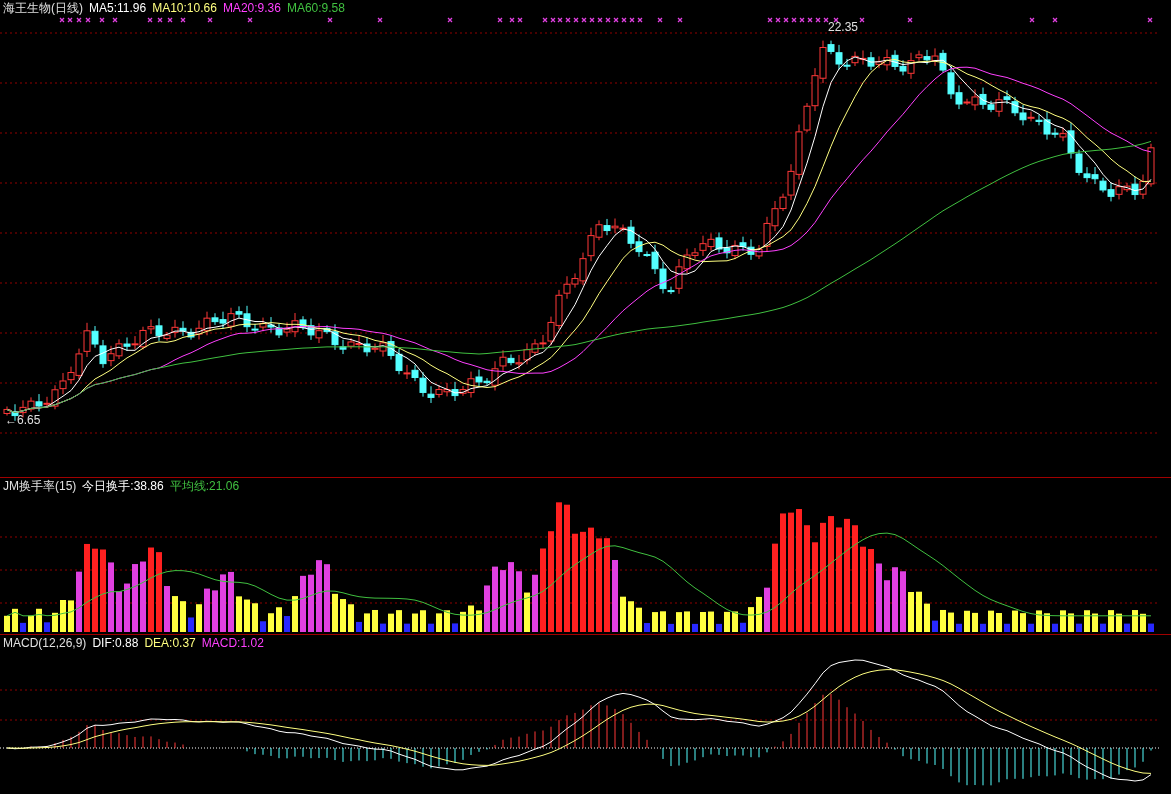  Describe the element at coordinates (118, 8) in the screenshot. I see `indicator-value: MA5:11.96` at that location.